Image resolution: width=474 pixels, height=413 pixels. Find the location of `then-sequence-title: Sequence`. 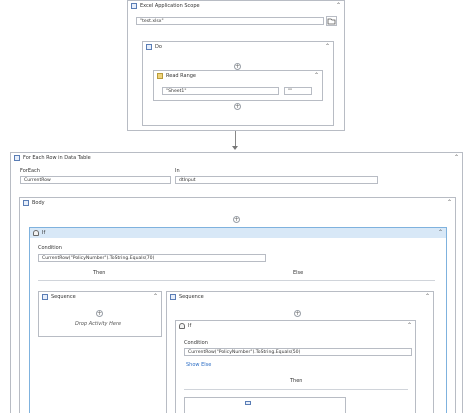

then-sequence-title: Sequence is located at coordinates (63, 296).